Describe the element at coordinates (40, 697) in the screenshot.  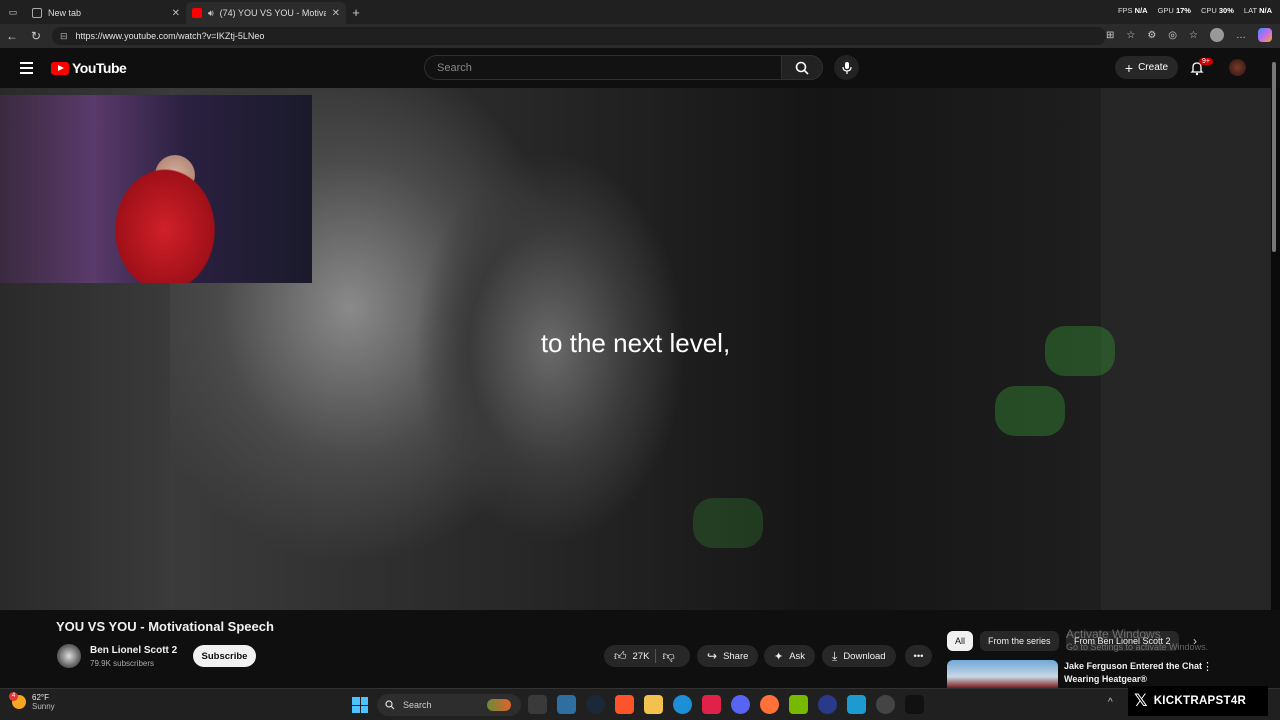
I see `temperature: 62°F` at that location.